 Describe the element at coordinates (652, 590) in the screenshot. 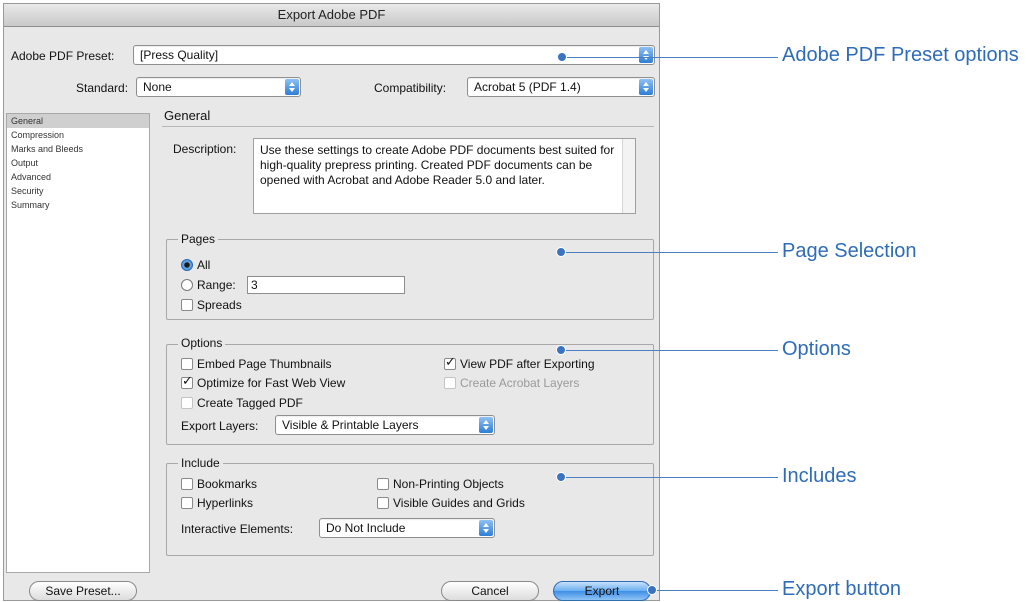

I see `callout-dot-export` at that location.